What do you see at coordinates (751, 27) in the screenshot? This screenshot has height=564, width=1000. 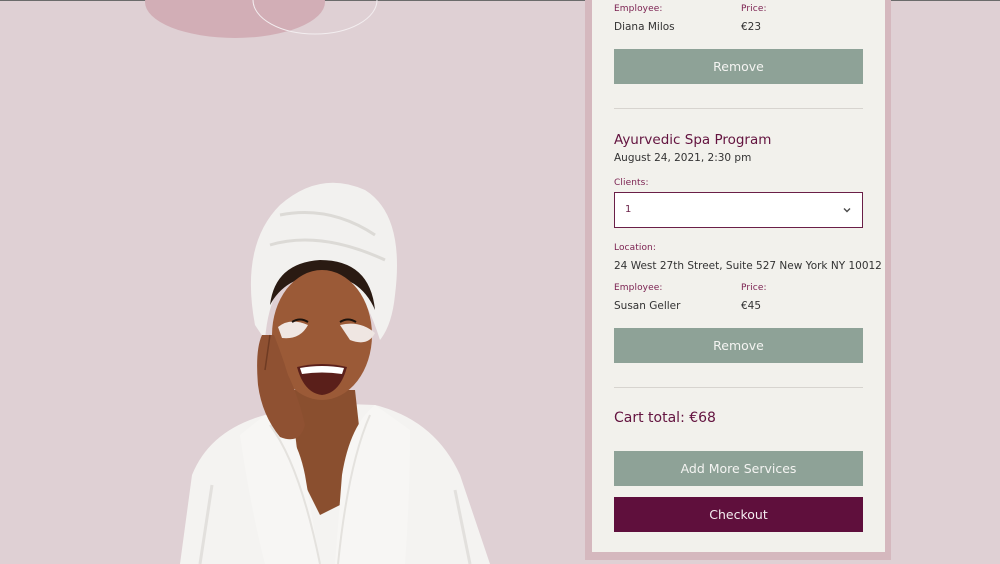 I see `item-price: €23` at bounding box center [751, 27].